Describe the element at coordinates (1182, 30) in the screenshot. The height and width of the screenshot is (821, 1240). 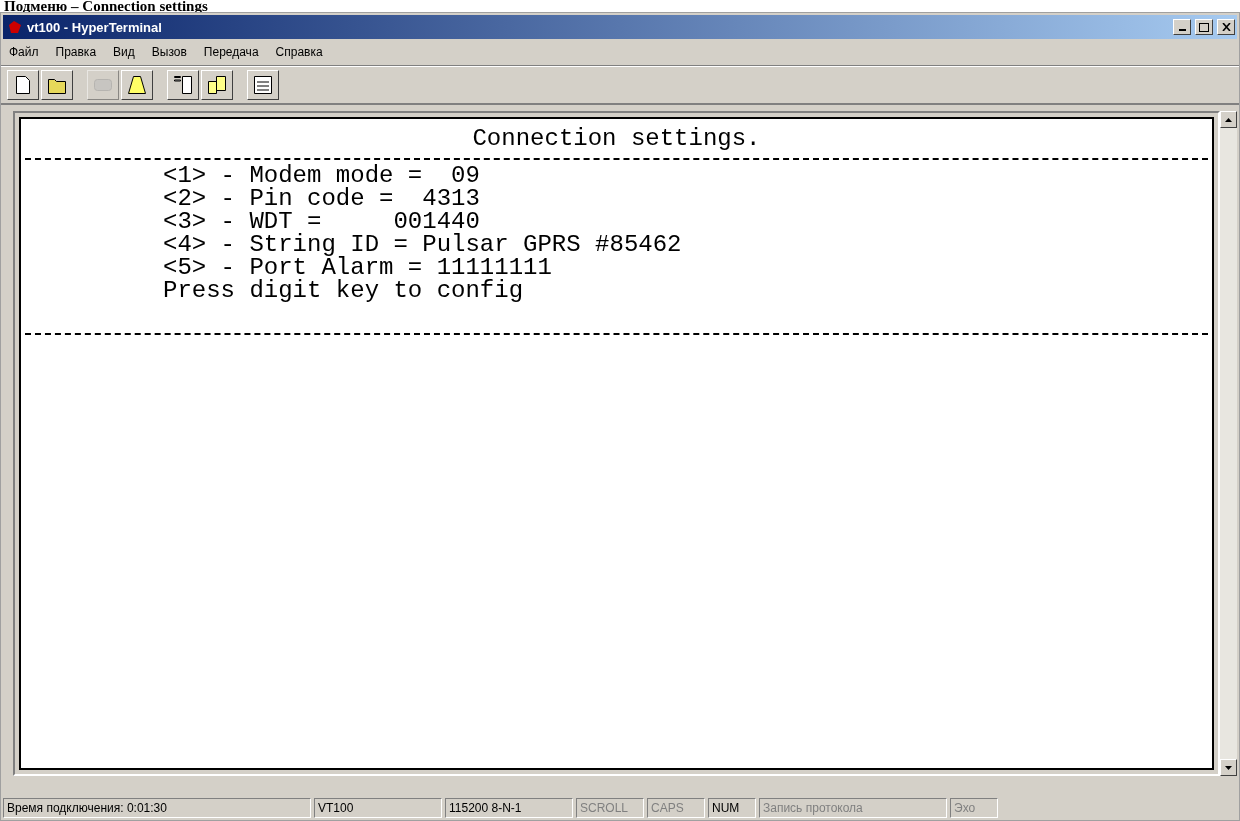
I see `minimize-icon` at that location.